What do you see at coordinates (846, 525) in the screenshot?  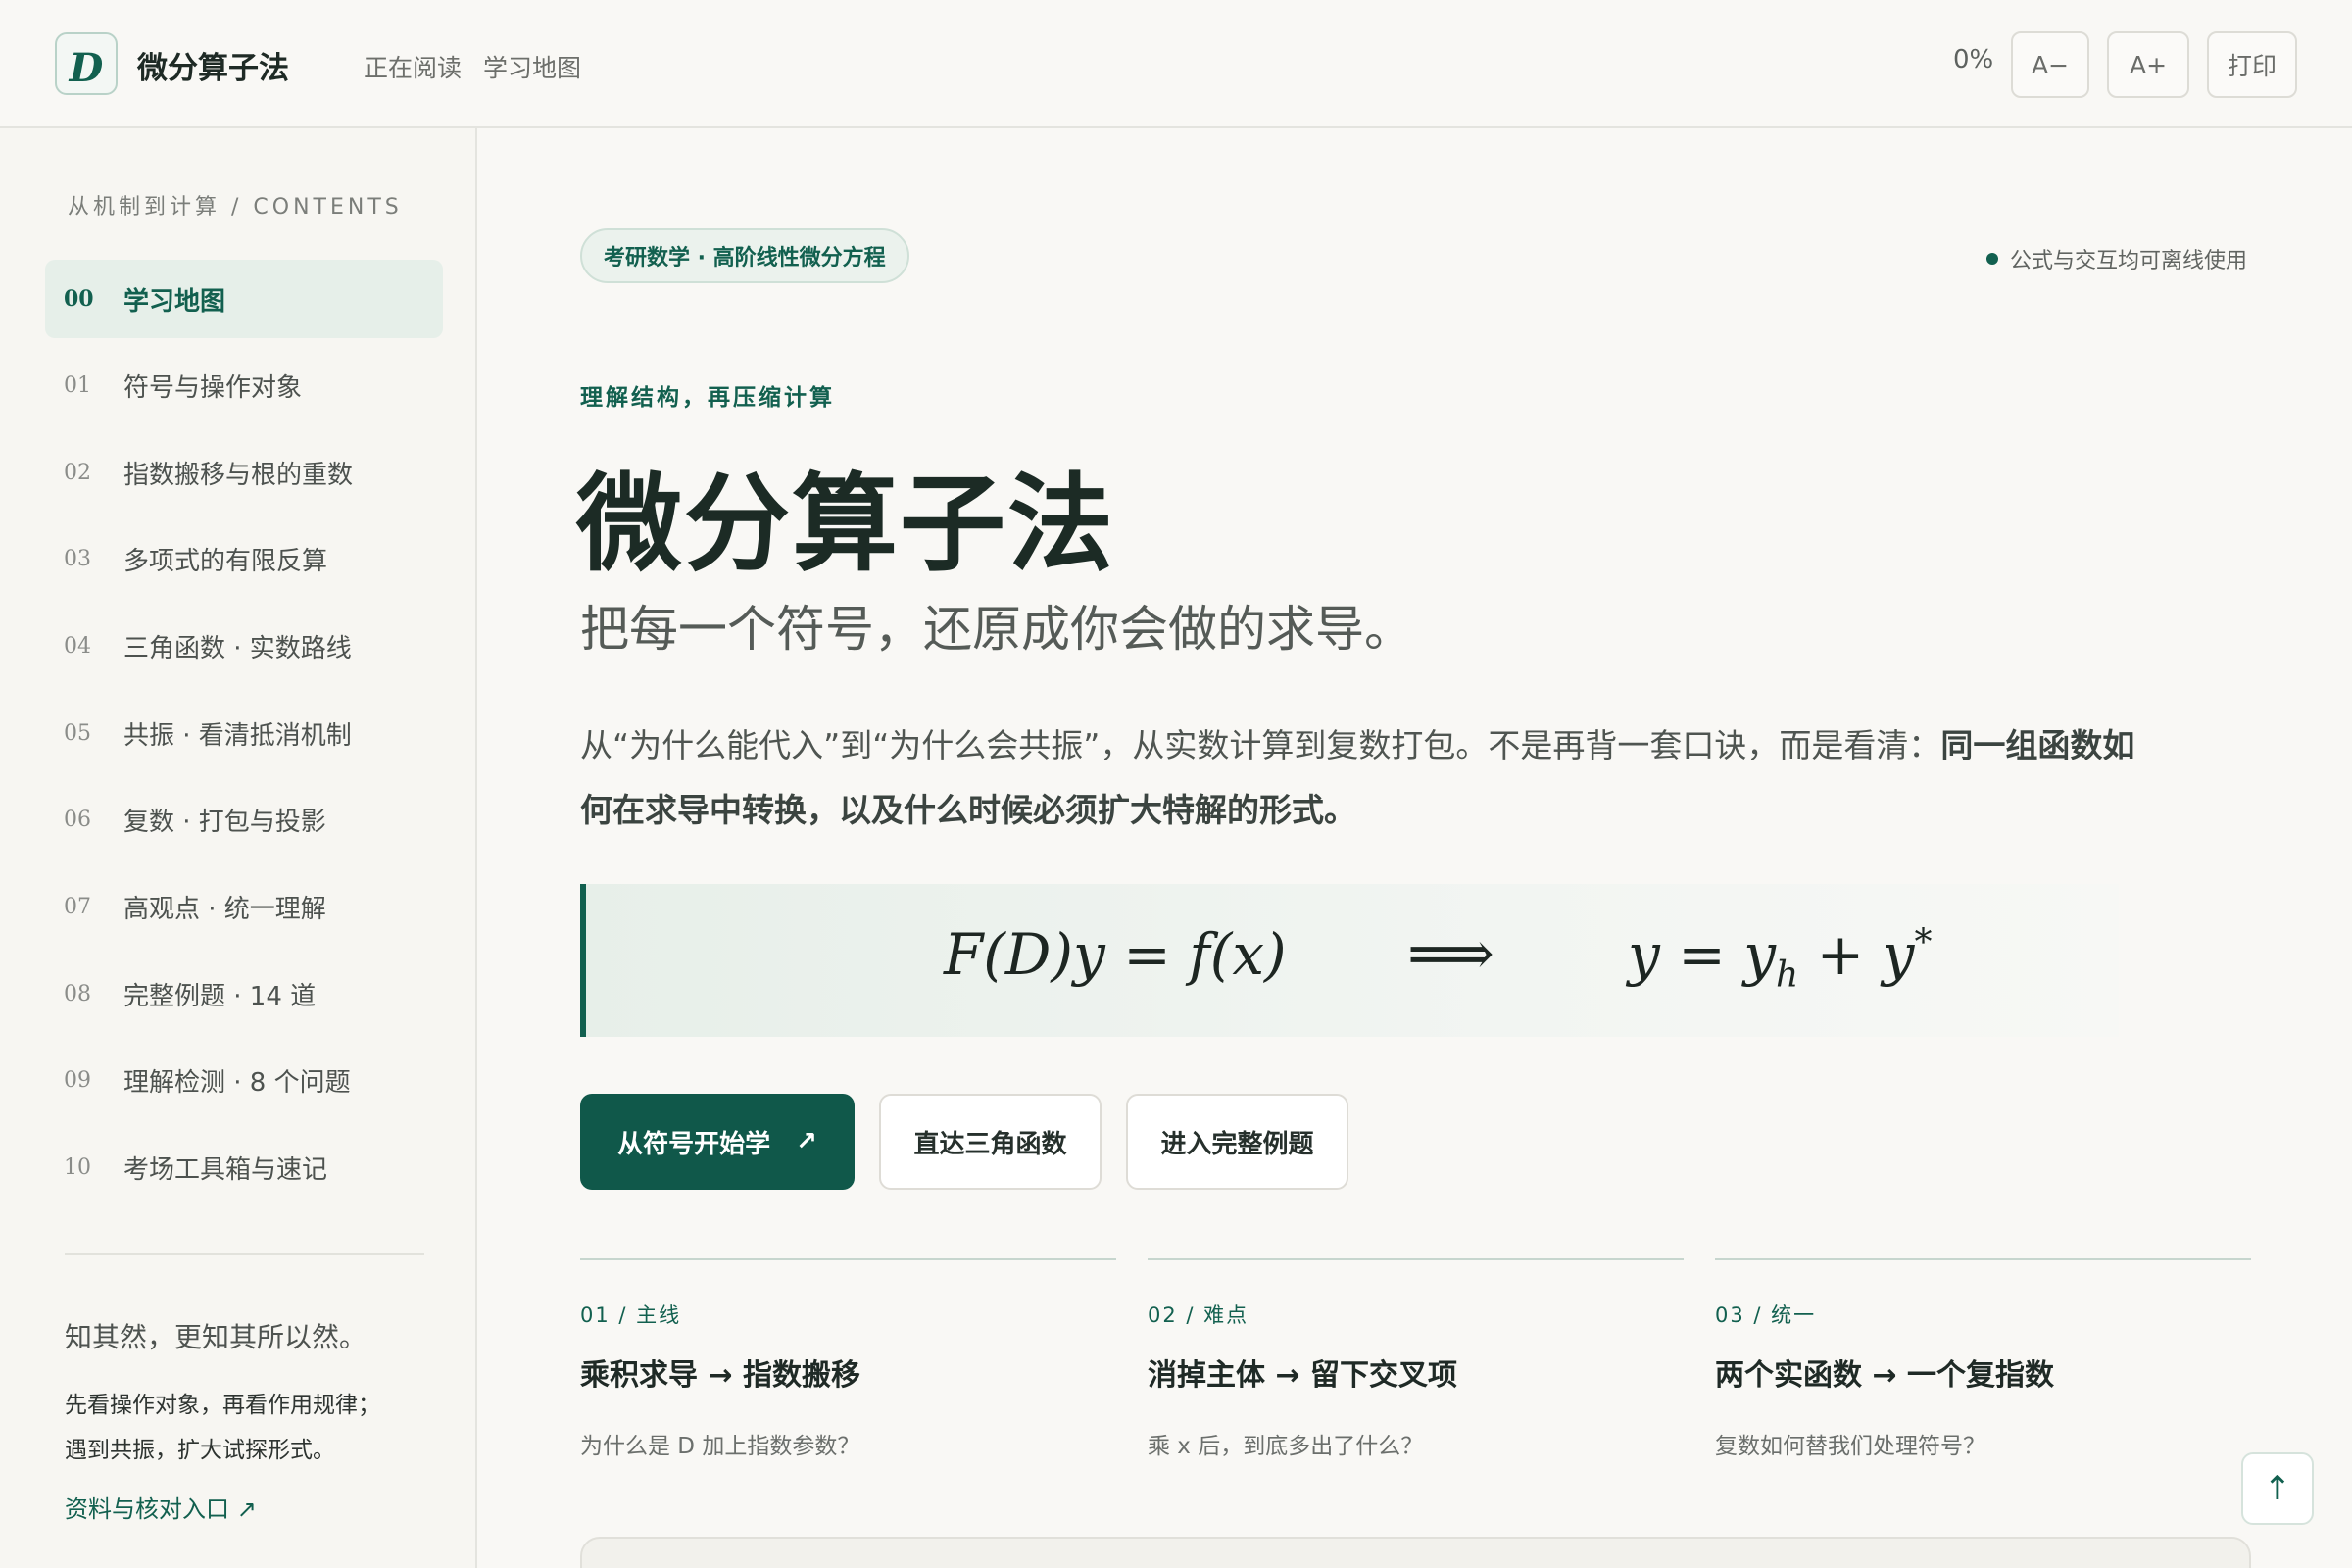 I see `page-title: 微分算子法` at bounding box center [846, 525].